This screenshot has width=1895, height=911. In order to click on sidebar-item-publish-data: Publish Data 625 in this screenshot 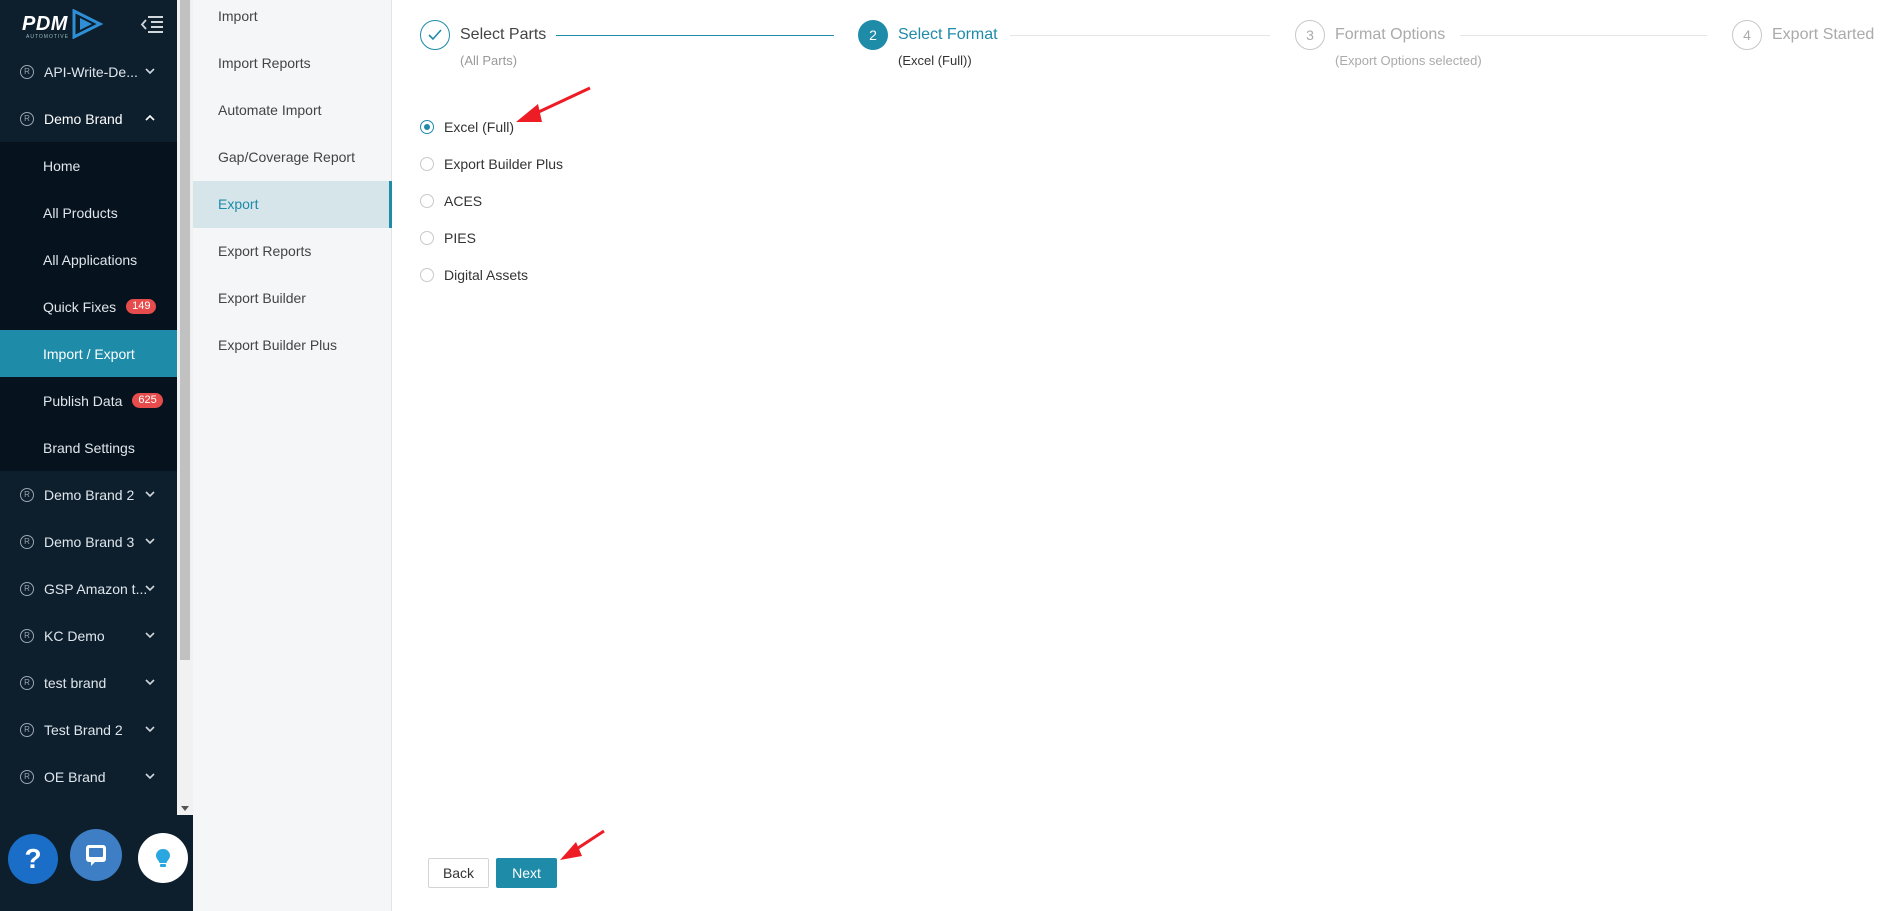, I will do `click(88, 400)`.